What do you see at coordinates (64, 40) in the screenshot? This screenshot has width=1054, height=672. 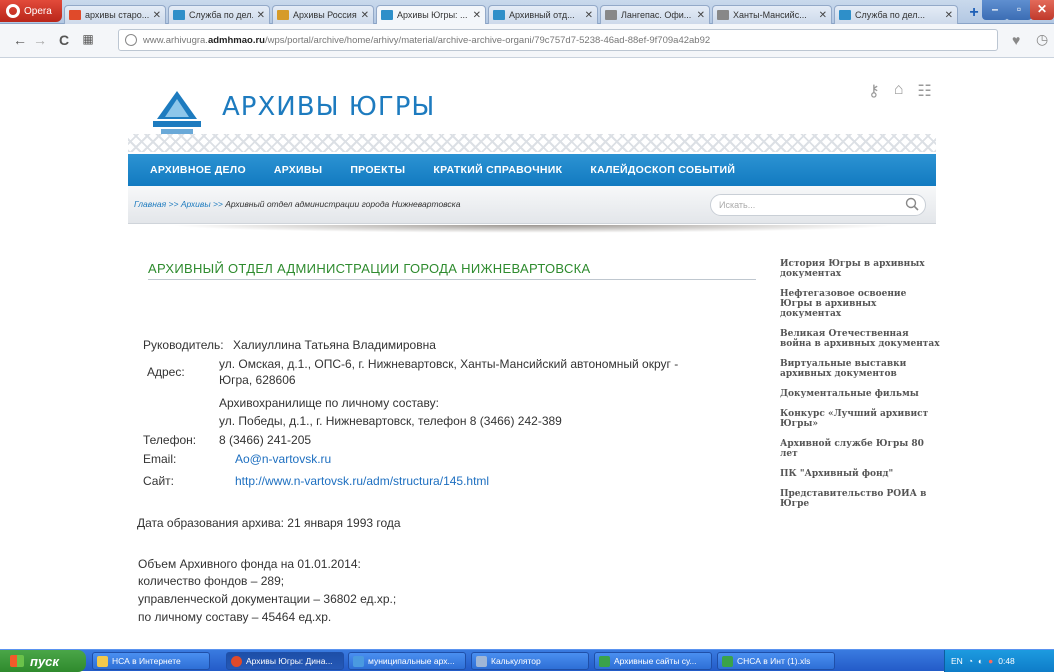 I see `reload-icon: C` at bounding box center [64, 40].